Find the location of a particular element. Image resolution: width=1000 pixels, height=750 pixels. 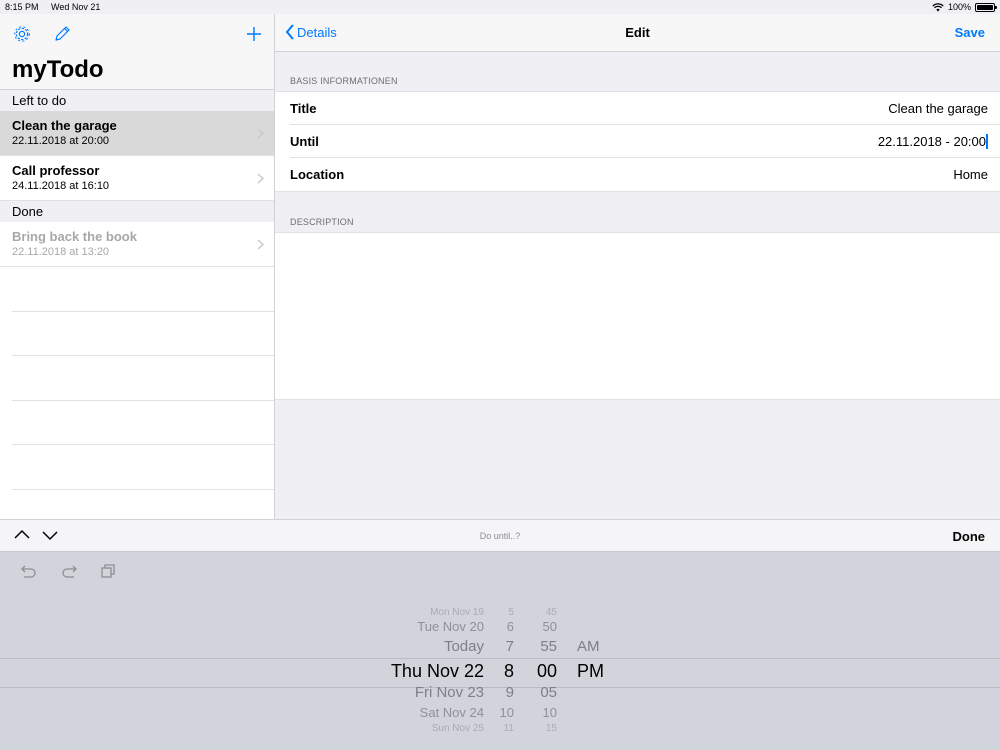

todo-row-bring-back-book: Bring back the book 22.11.2018 at 13:20 is located at coordinates (137, 244).